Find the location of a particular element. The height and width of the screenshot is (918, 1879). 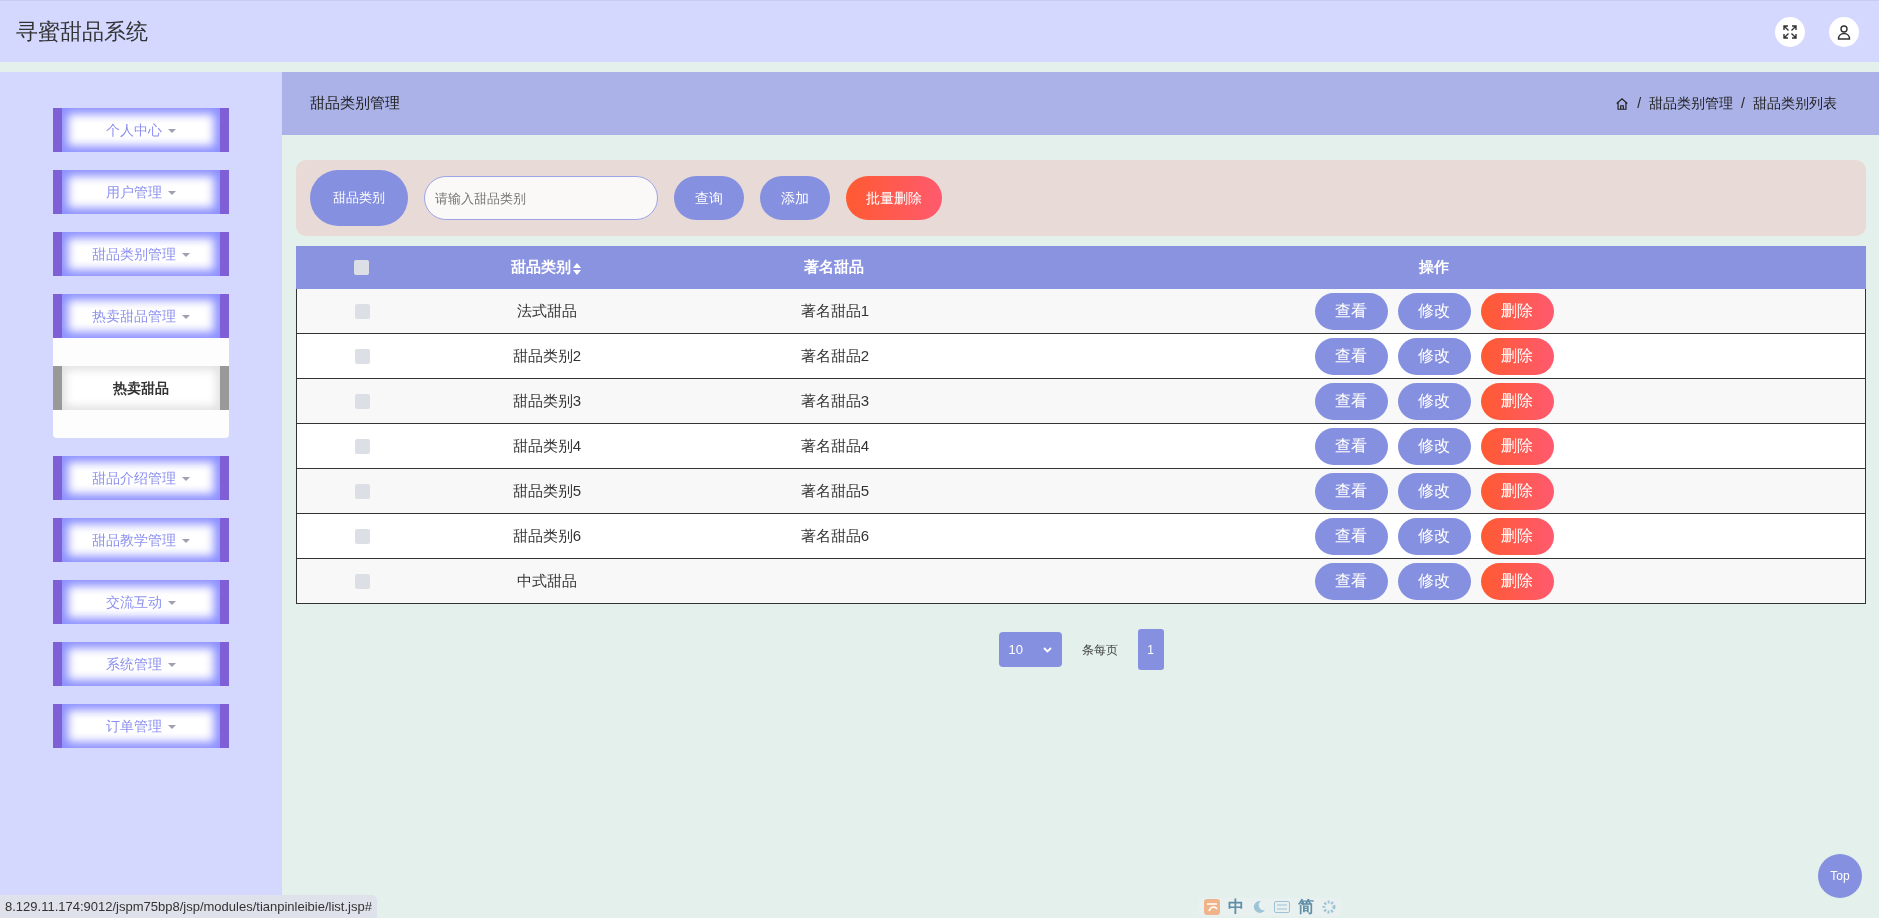

sidebar-menu-item: 订单管理 is located at coordinates (141, 726).